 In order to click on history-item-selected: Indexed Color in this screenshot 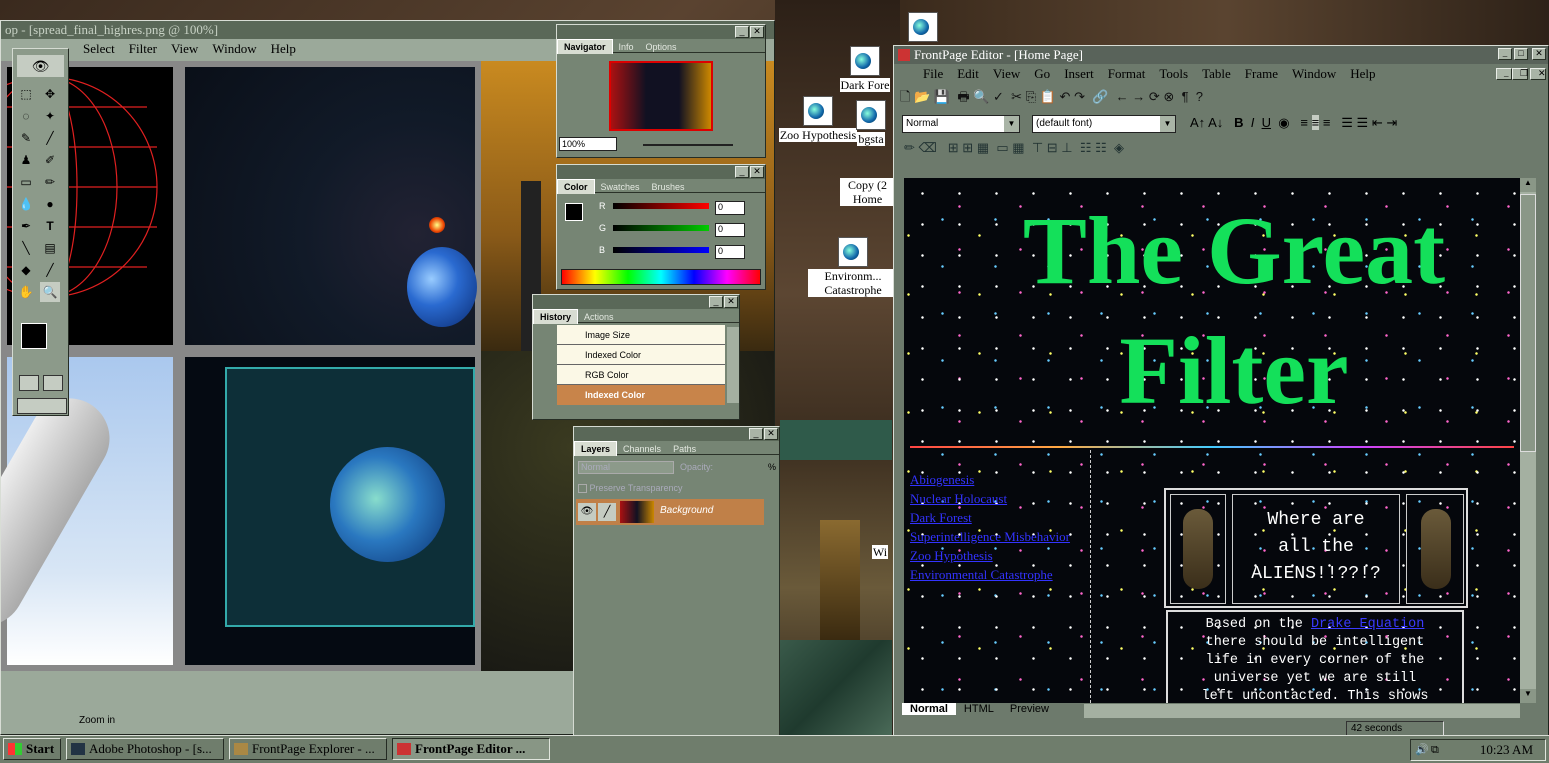, I will do `click(641, 395)`.